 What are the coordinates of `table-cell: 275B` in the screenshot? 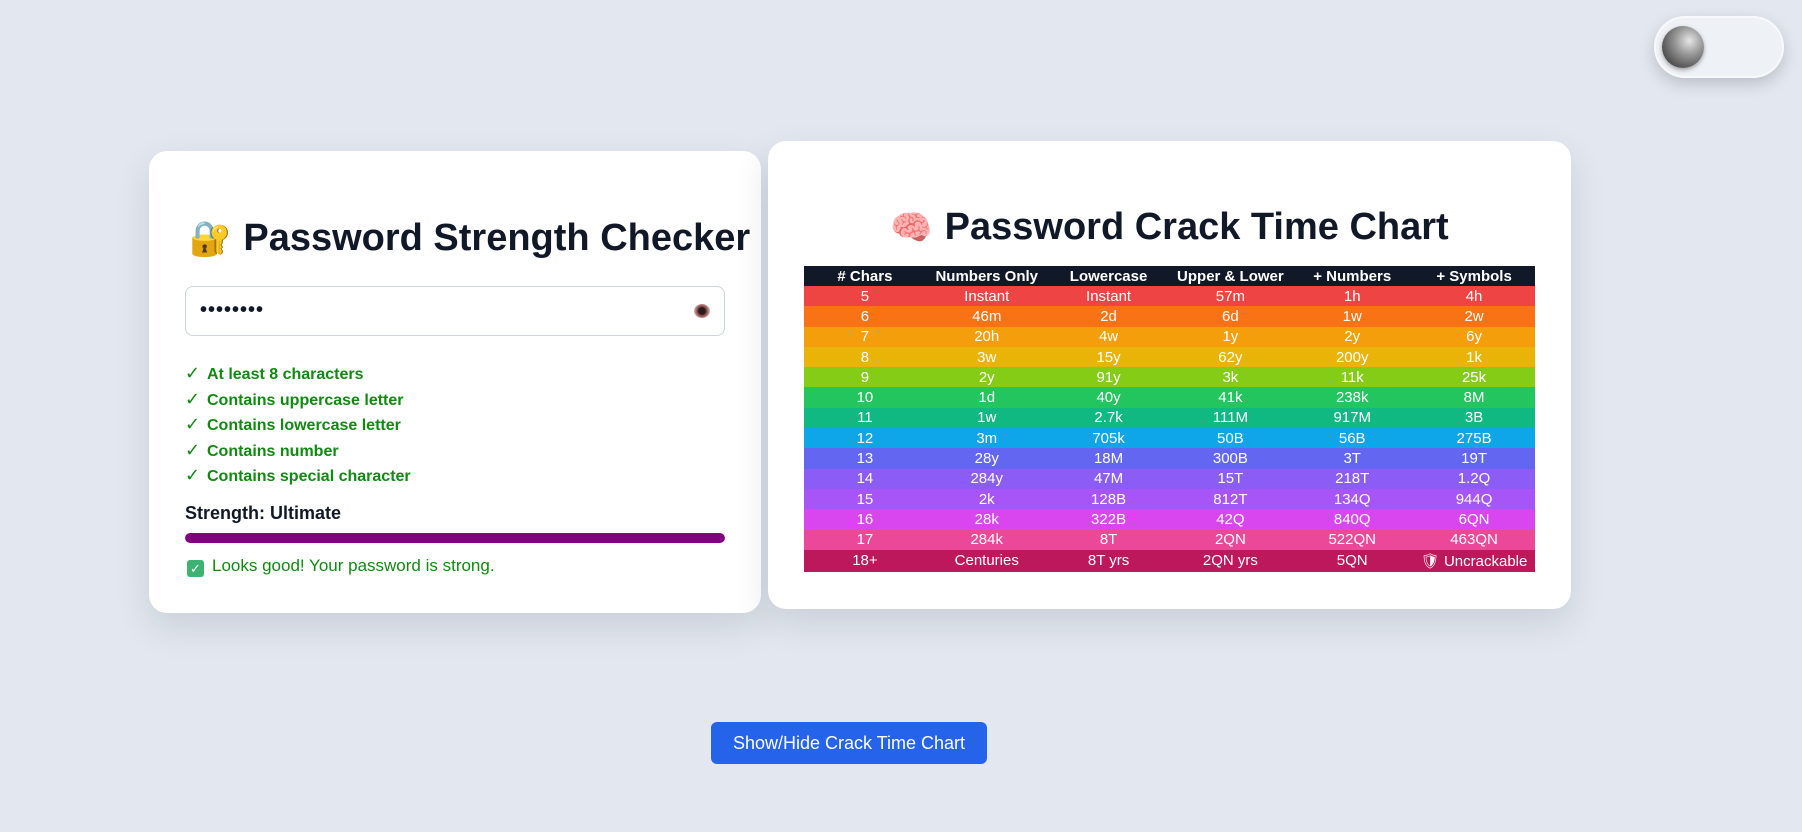 It's located at (1474, 438).